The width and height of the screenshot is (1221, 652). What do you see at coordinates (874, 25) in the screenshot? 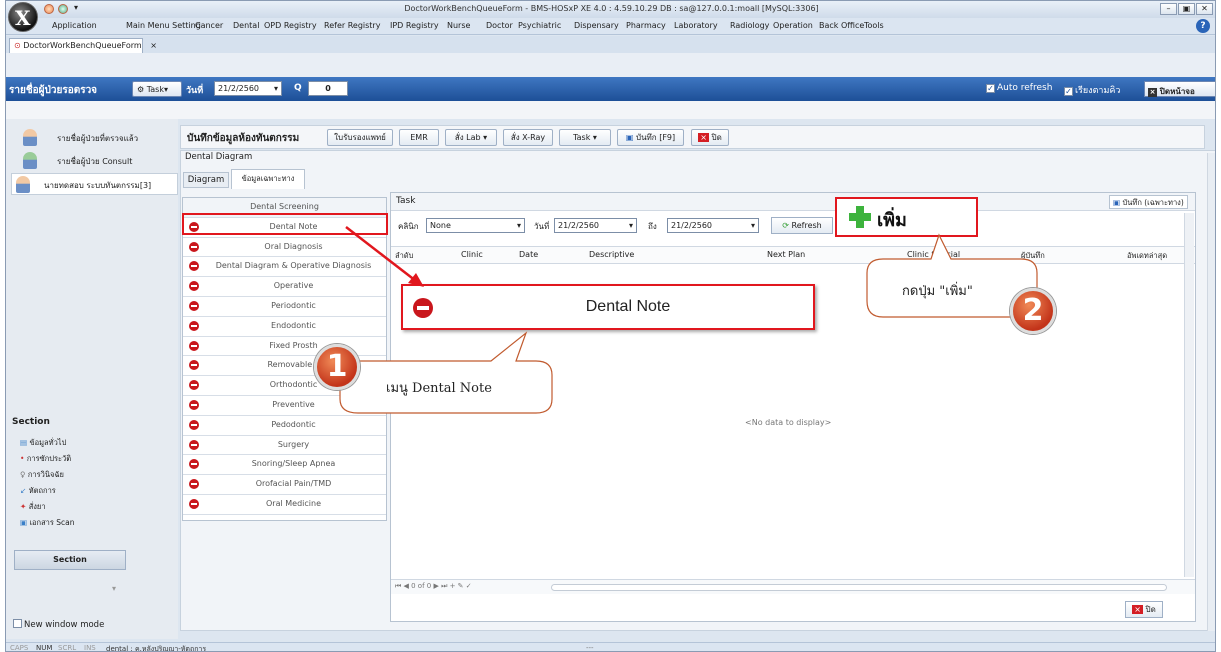
I see `menu-tools: Tools` at bounding box center [874, 25].